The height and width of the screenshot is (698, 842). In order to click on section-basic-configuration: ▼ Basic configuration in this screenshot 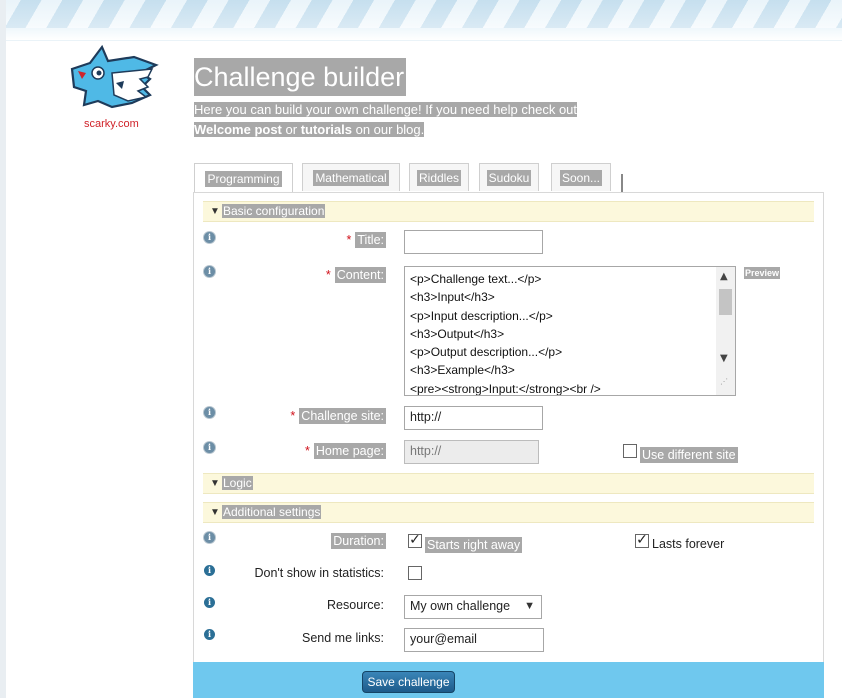, I will do `click(508, 211)`.